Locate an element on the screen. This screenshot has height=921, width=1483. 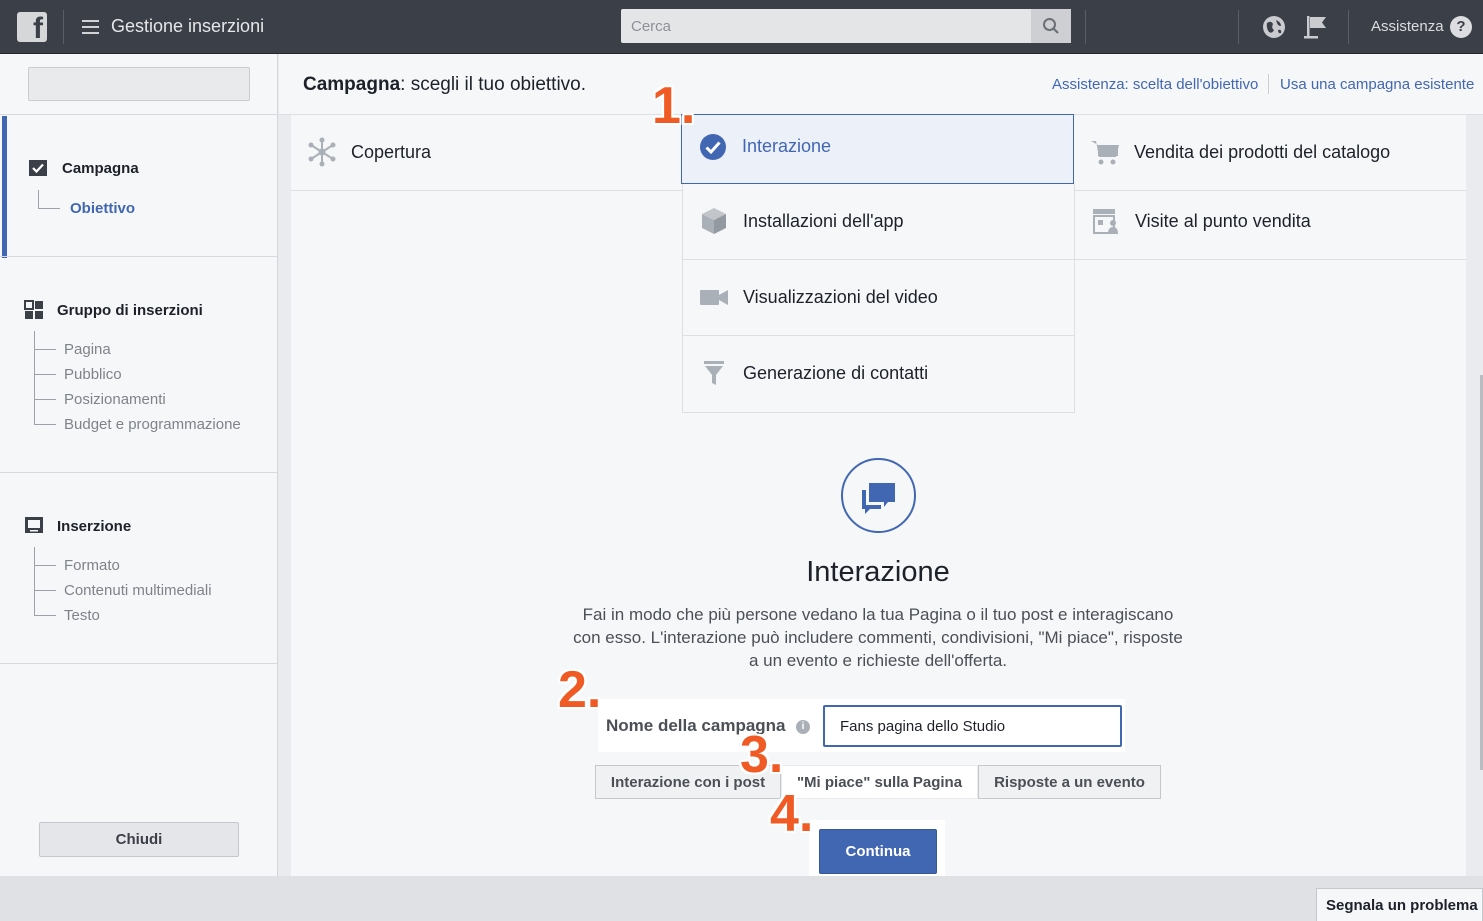
sidebar-item-pagina: Pagina is located at coordinates (87, 349).